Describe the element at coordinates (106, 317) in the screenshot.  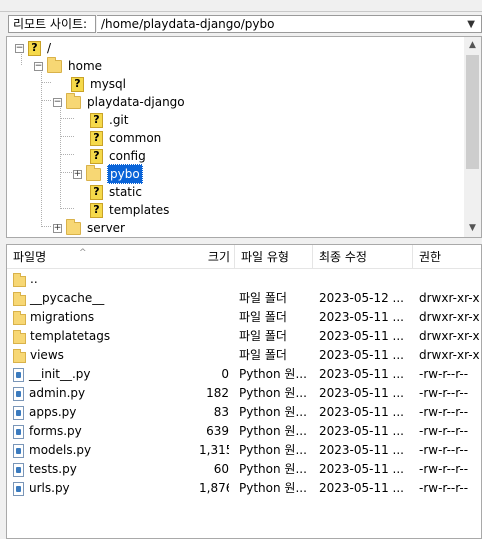
I see `file-name-cell: migrations` at that location.